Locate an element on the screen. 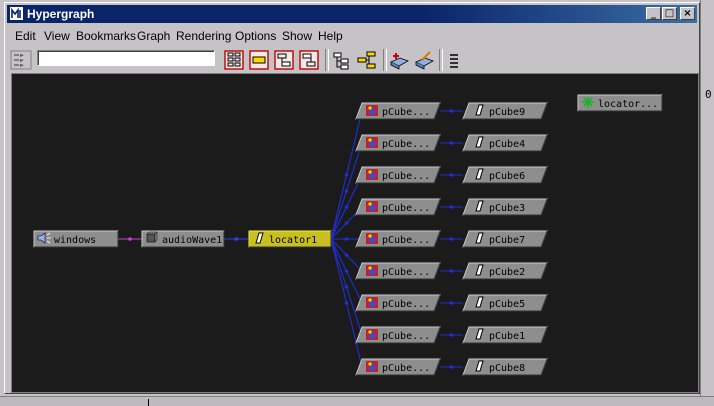 The height and width of the screenshot is (406, 714). node-label: pCube1 is located at coordinates (507, 336).